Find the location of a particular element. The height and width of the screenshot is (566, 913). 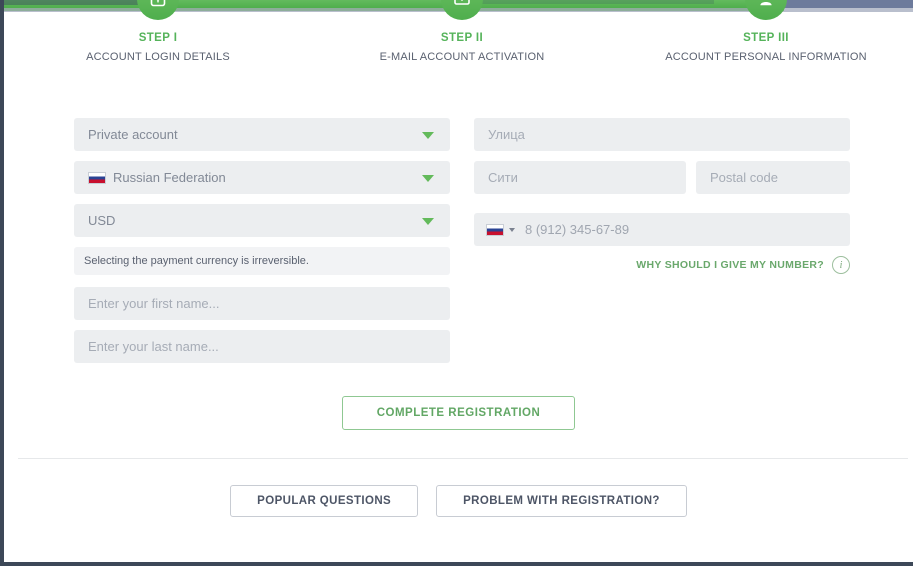

phone-placeholder: 8 (912) 345-67-89 is located at coordinates (577, 229).